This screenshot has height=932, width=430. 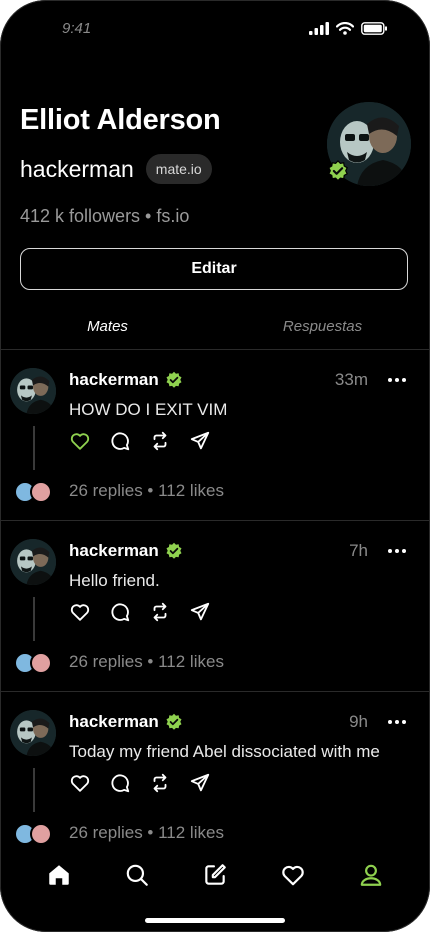 I want to click on post-text: HOW DO I EXIT VIM, so click(x=148, y=409).